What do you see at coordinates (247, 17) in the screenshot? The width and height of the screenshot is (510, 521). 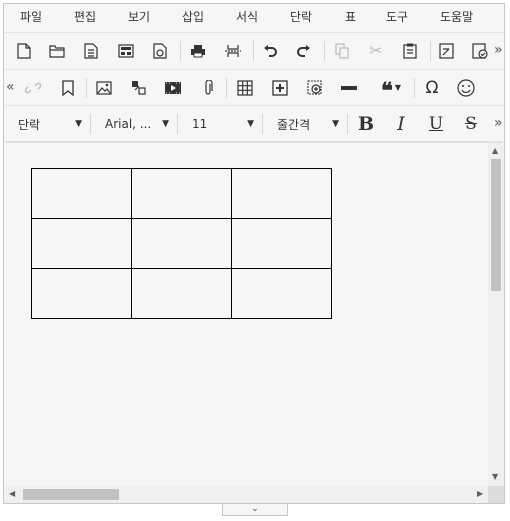 I see `menu-format: 서식` at bounding box center [247, 17].